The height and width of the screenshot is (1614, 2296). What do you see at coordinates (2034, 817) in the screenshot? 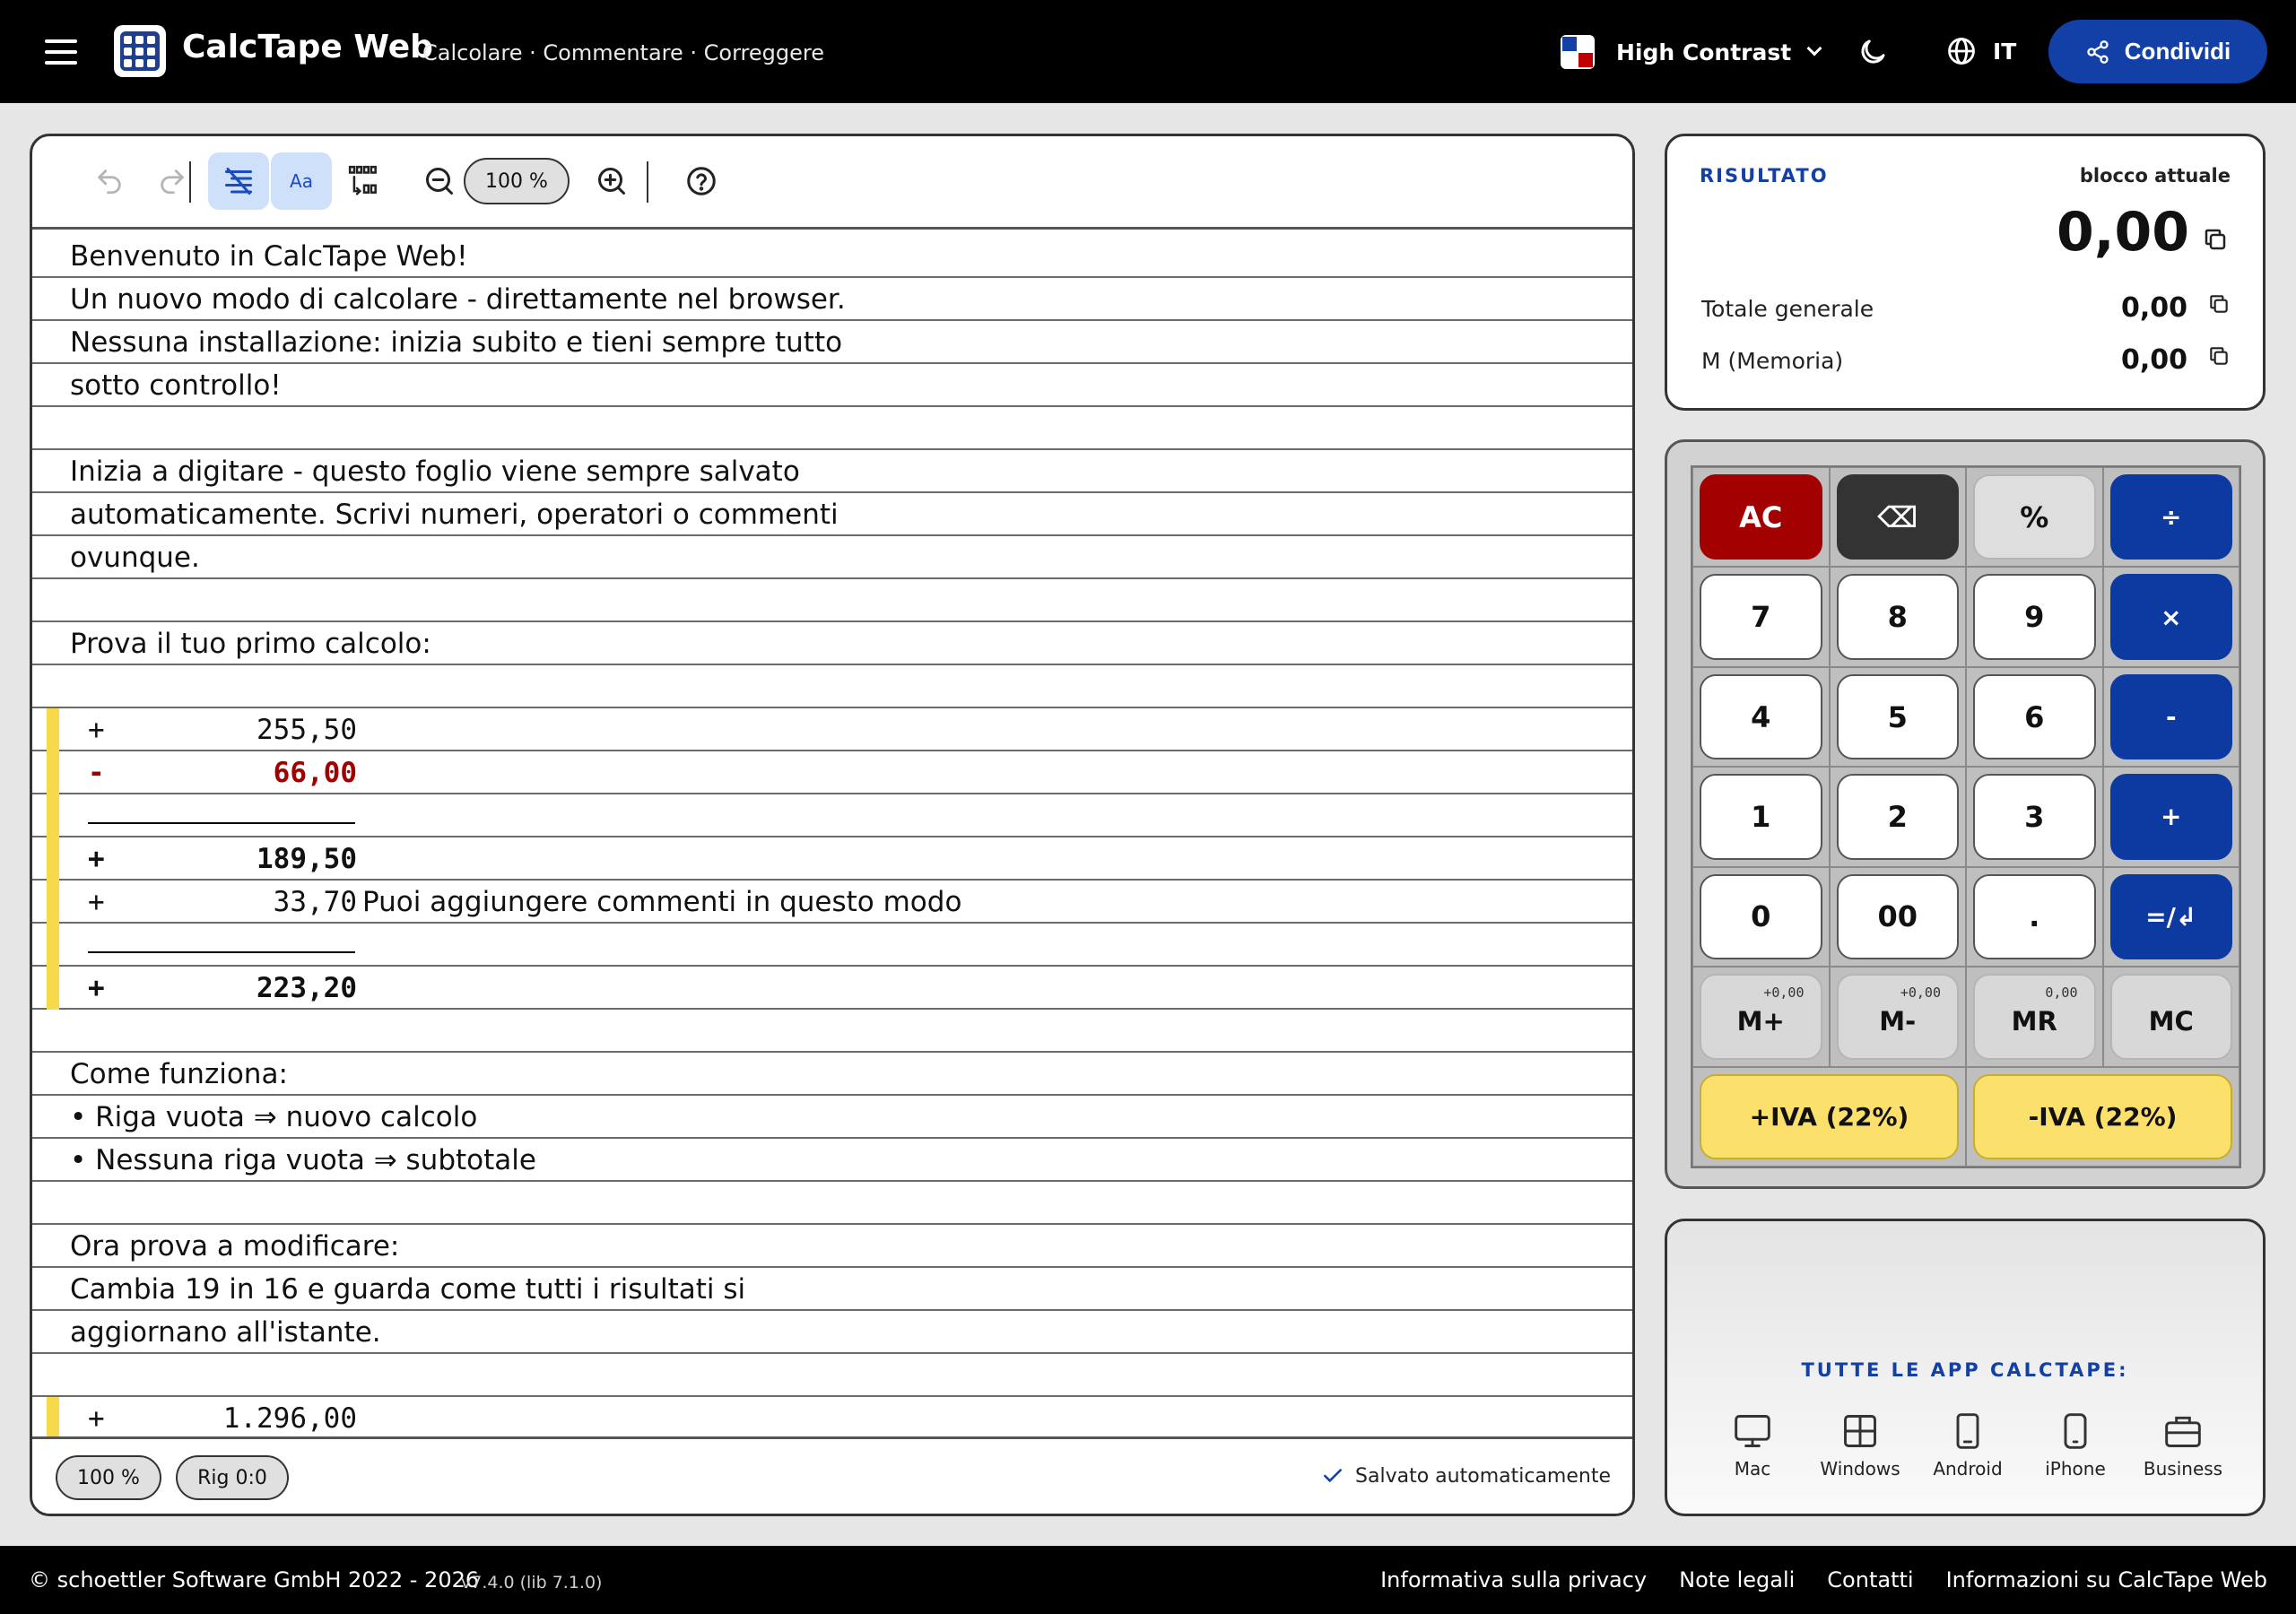
I see `key-3: 3` at bounding box center [2034, 817].